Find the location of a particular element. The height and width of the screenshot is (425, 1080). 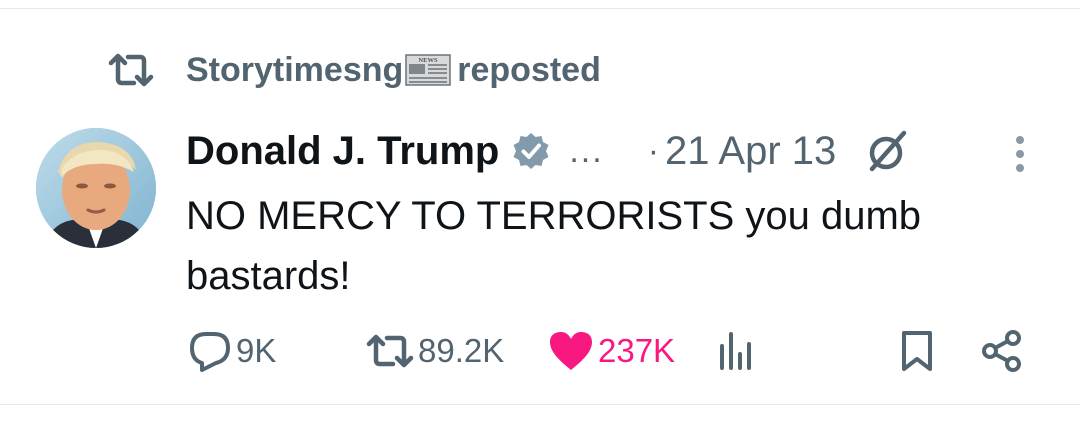

repost-context: Storytimesng NEWS reposted is located at coordinates (354, 70).